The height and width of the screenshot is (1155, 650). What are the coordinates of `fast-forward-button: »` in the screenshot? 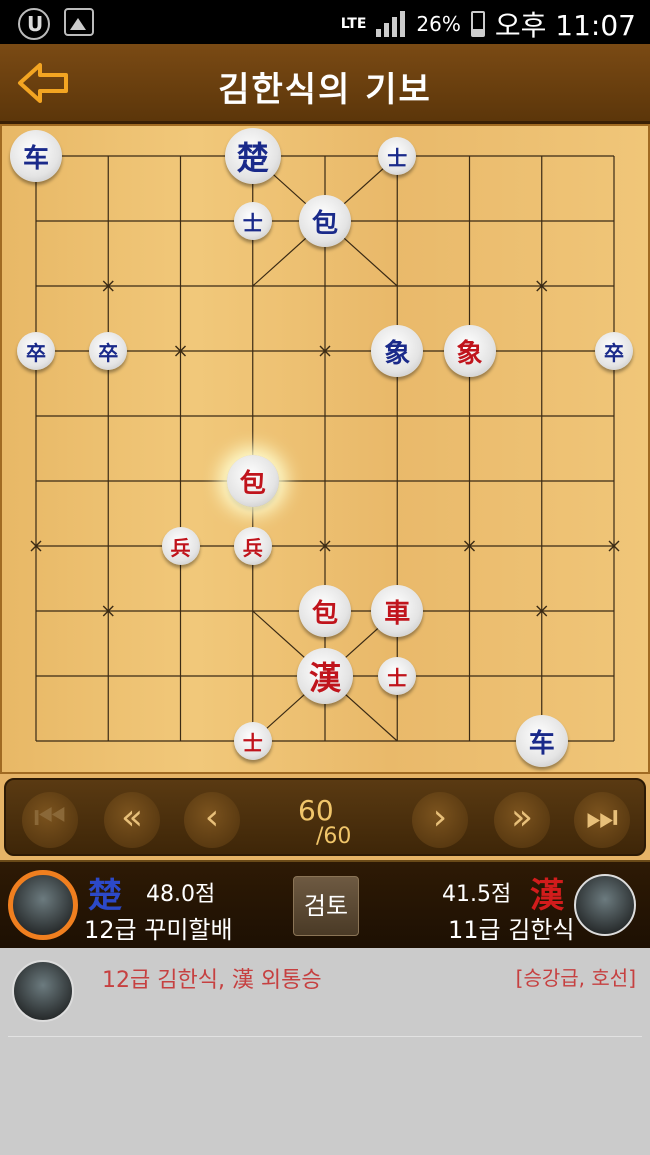 It's located at (522, 820).